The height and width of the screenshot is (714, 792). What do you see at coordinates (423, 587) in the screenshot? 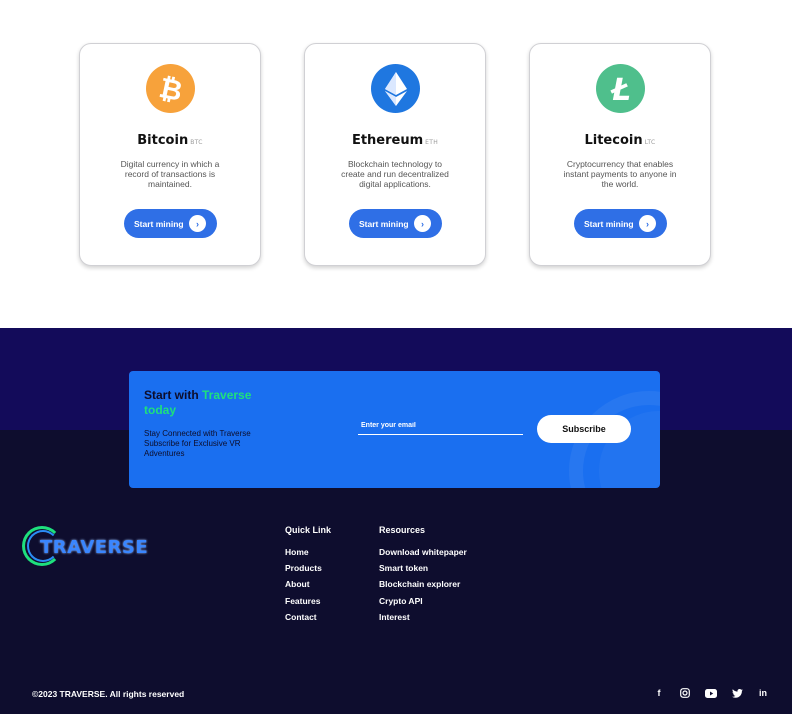
I see `footer-link-blockchain-explorer: Blockchain explorer` at bounding box center [423, 587].